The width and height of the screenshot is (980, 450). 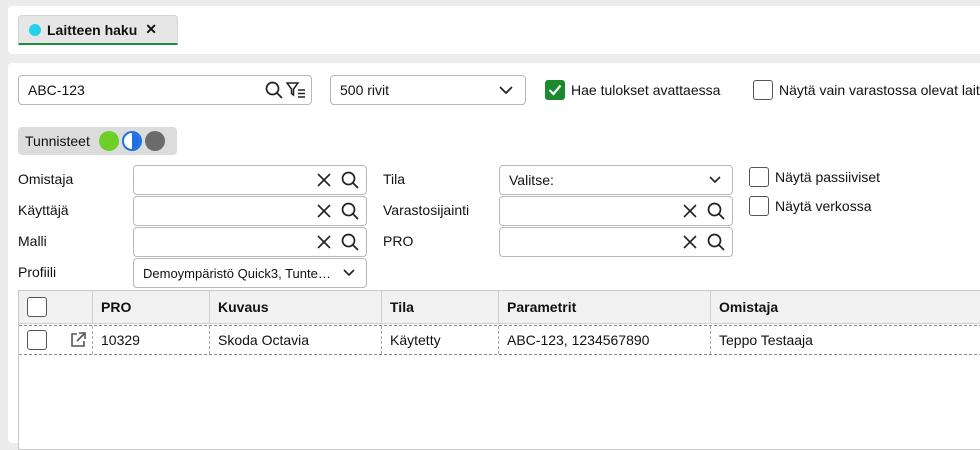 I want to click on checkbox-verkossa: Näytä verkossa, so click(x=810, y=206).